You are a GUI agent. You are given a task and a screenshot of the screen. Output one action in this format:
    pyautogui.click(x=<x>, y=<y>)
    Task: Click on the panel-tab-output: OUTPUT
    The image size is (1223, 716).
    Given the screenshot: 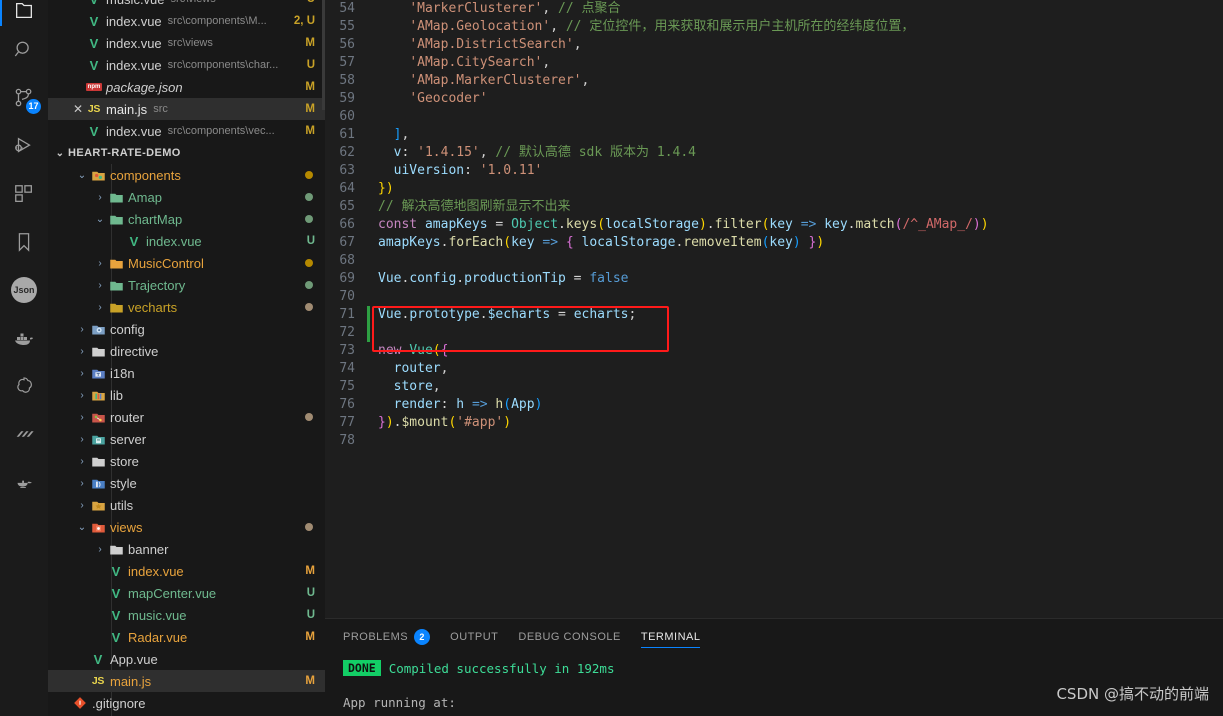 What is the action you would take?
    pyautogui.click(x=474, y=636)
    